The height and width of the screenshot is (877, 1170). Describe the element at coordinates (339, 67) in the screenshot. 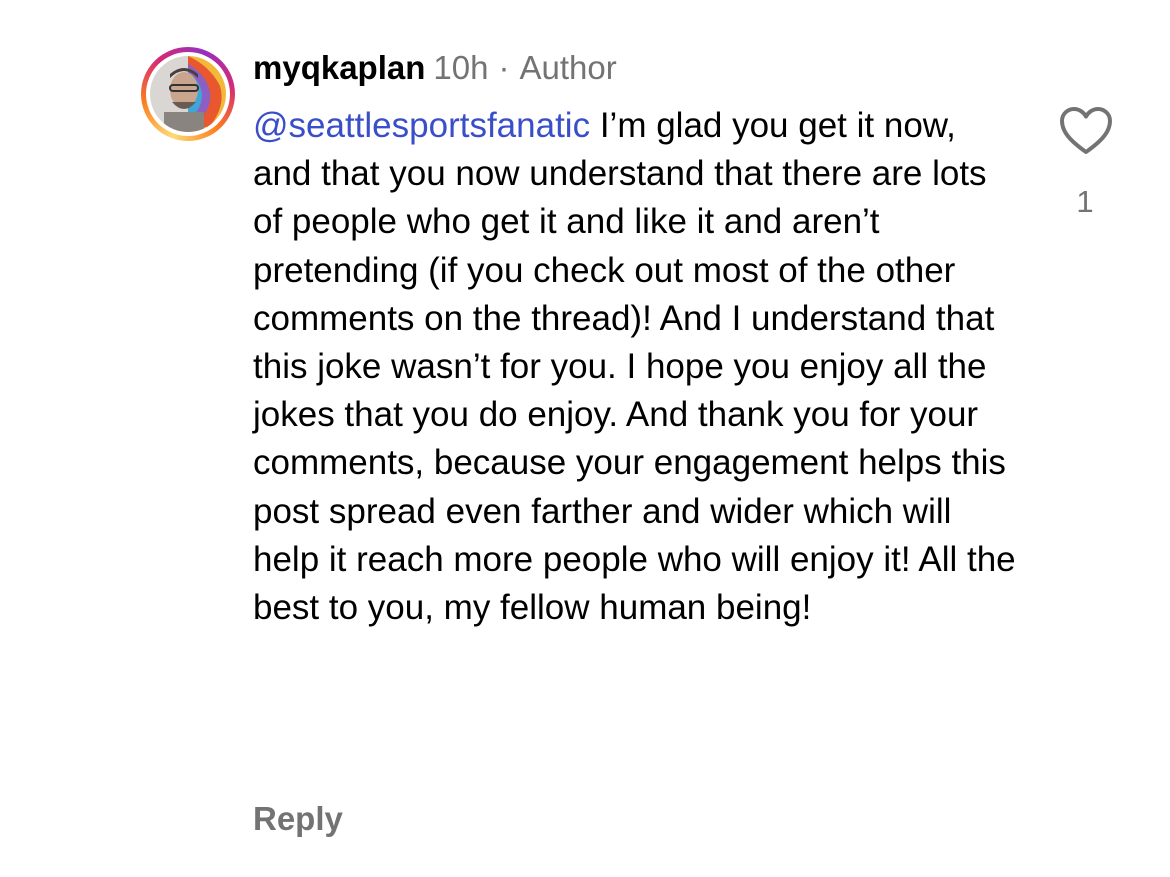

I see `comment-username: myqkaplan` at that location.